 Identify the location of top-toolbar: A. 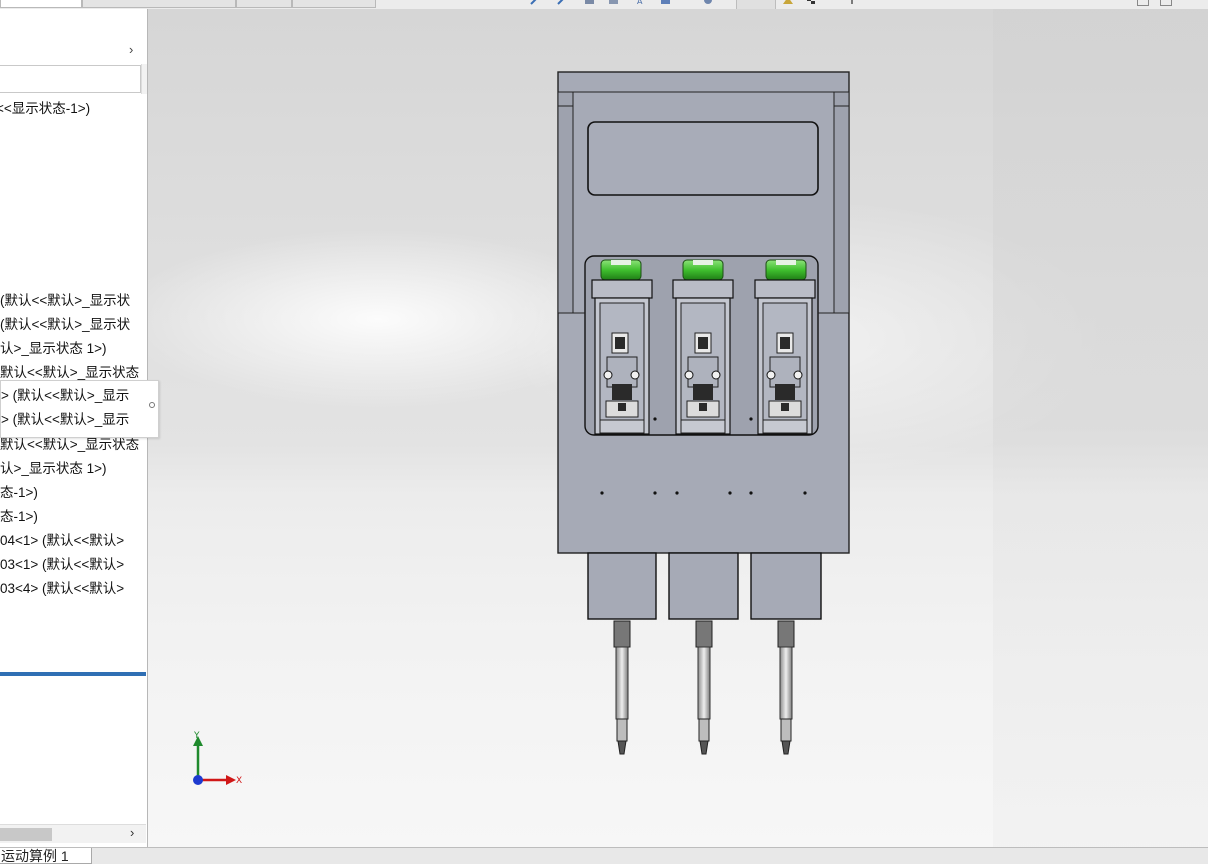
(604, 5).